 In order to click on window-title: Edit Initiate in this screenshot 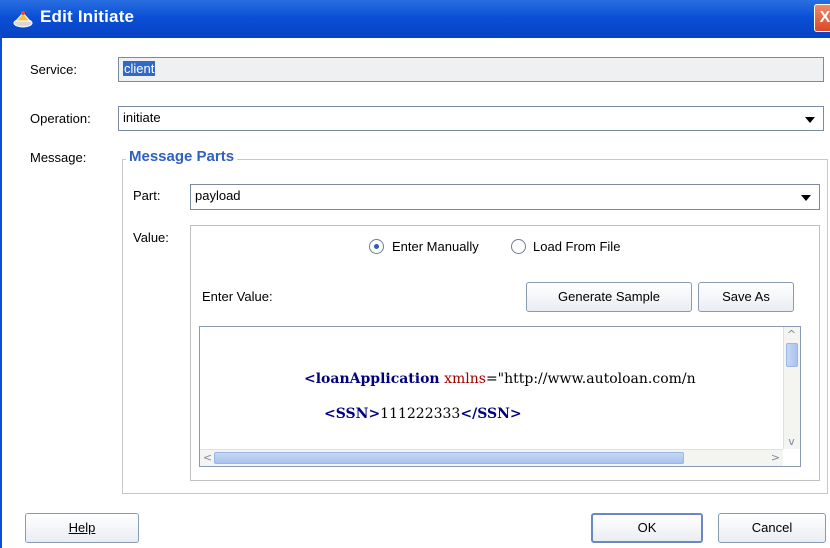, I will do `click(87, 16)`.